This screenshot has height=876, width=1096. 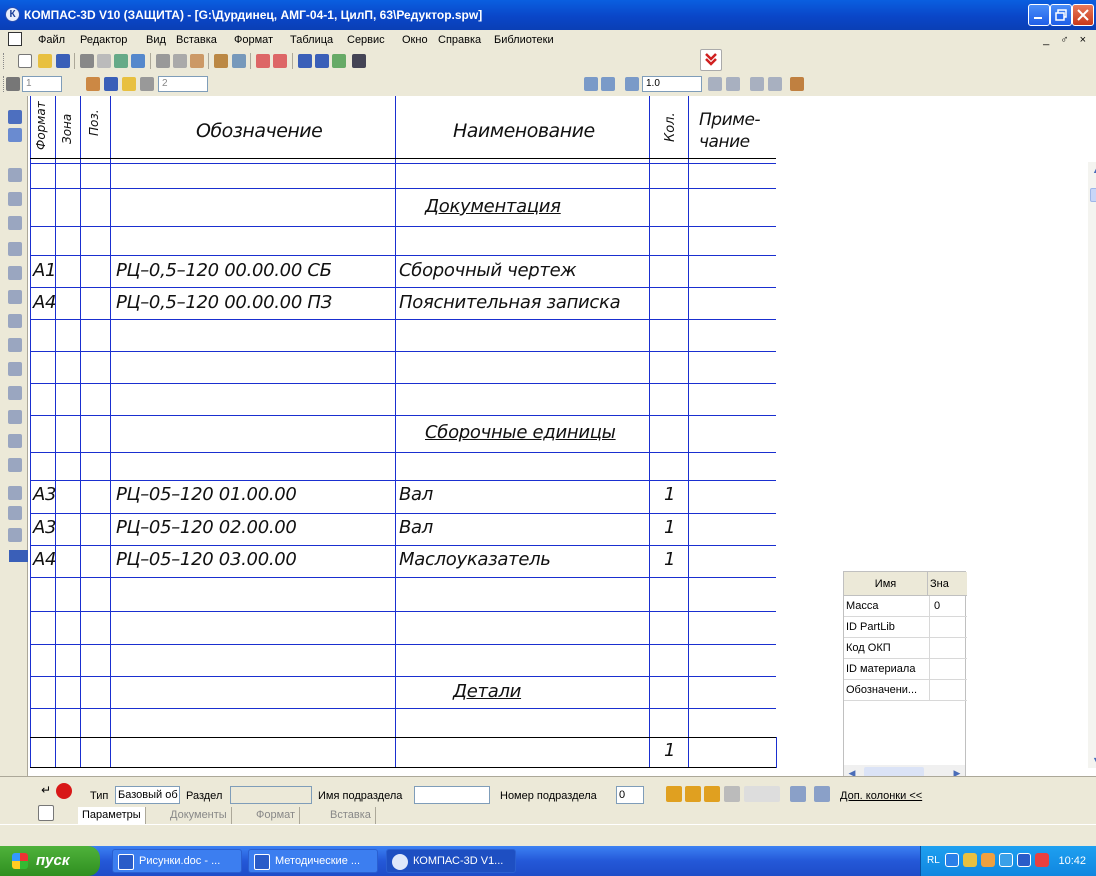 I want to click on vertical-scrollbar: ▲ ▼, so click(x=1092, y=465).